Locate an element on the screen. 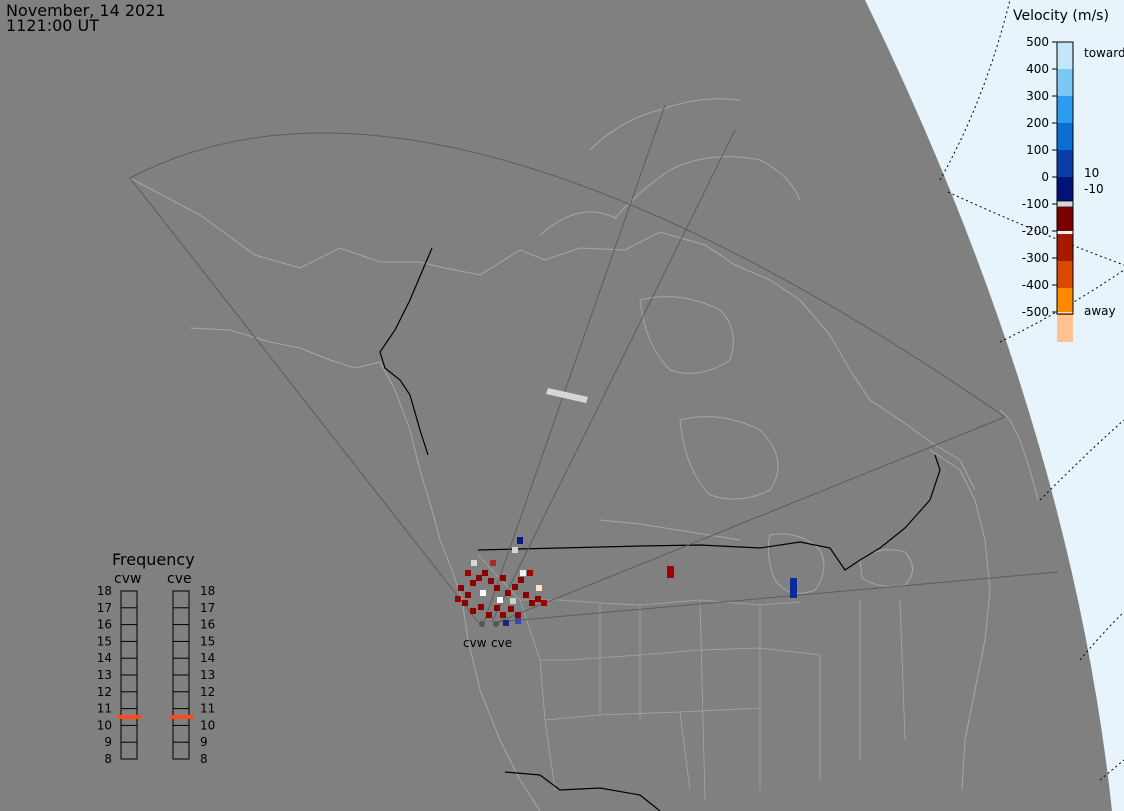 The image size is (1124, 811). velocity-tick-label: -400 is located at coordinates (1035, 285).